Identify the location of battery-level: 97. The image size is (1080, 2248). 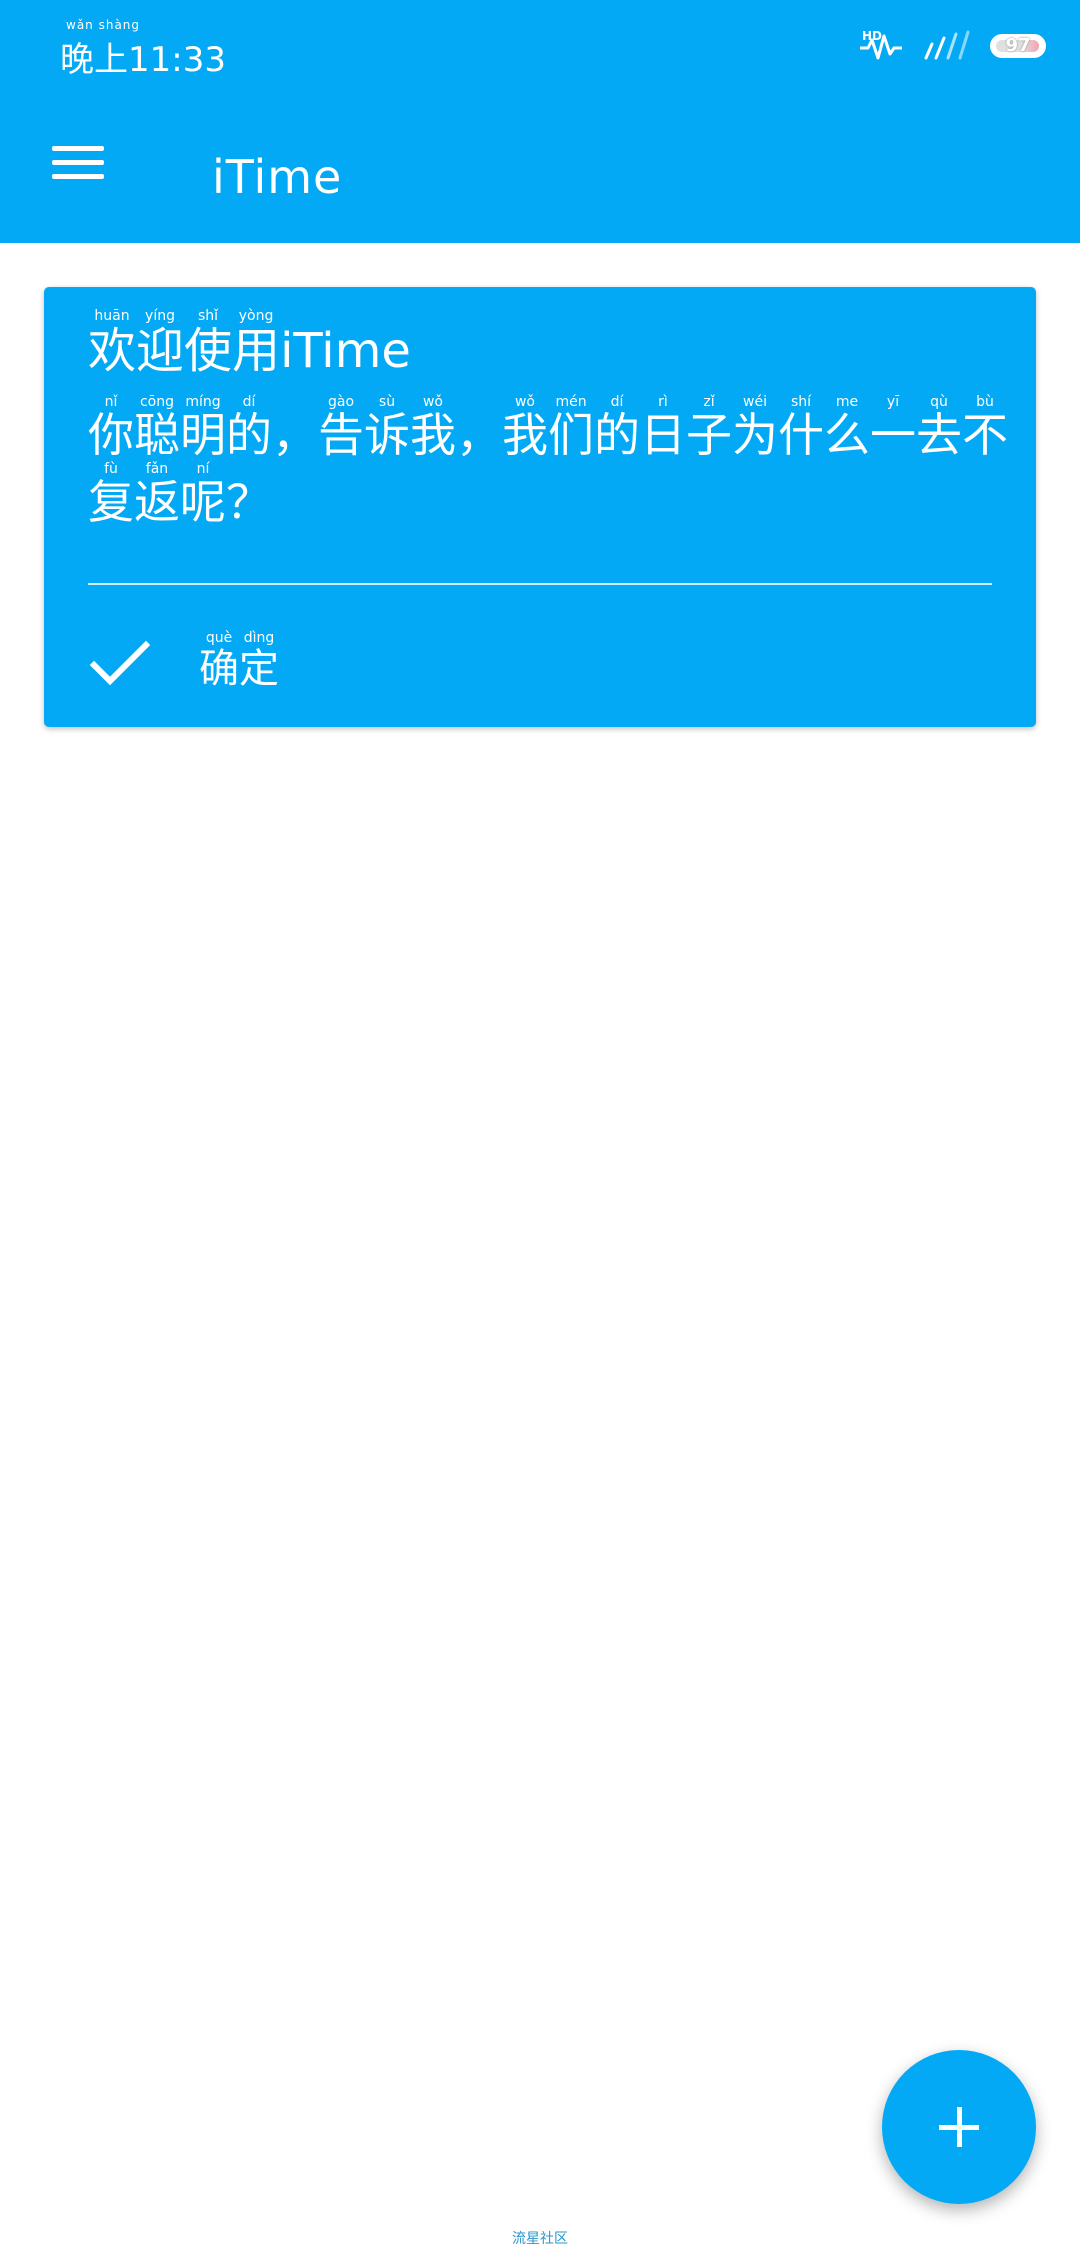
(1018, 45).